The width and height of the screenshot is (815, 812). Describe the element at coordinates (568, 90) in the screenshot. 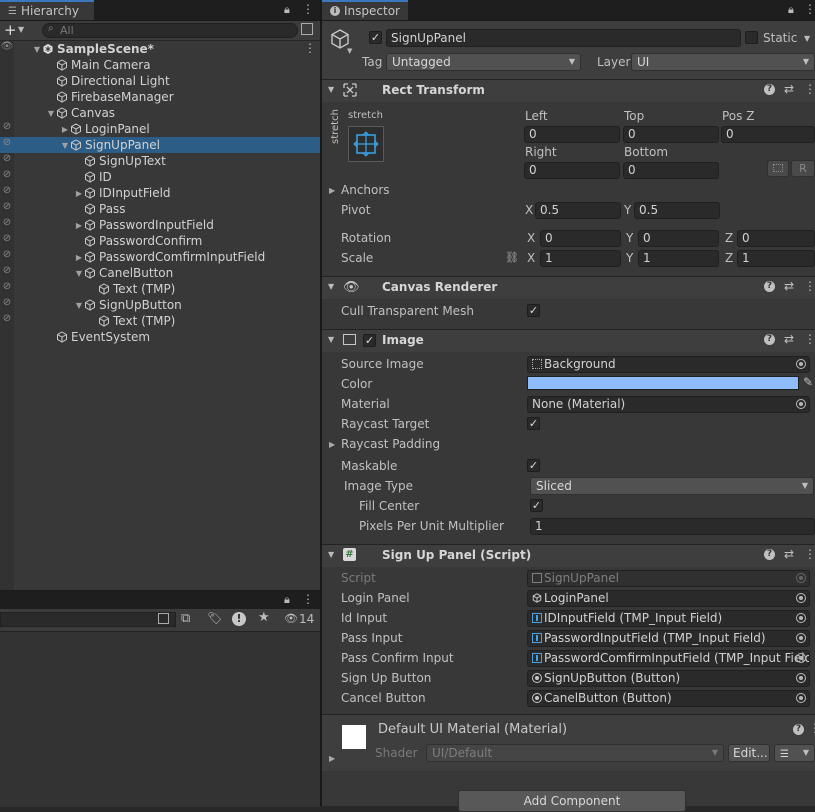

I see `rect-transform-header: ▼ Rect Transform ? ⇄ ⋮` at that location.